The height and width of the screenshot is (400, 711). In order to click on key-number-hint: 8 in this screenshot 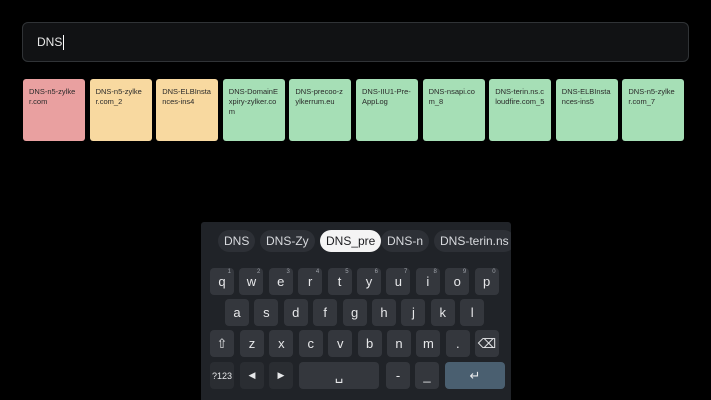, I will do `click(435, 272)`.